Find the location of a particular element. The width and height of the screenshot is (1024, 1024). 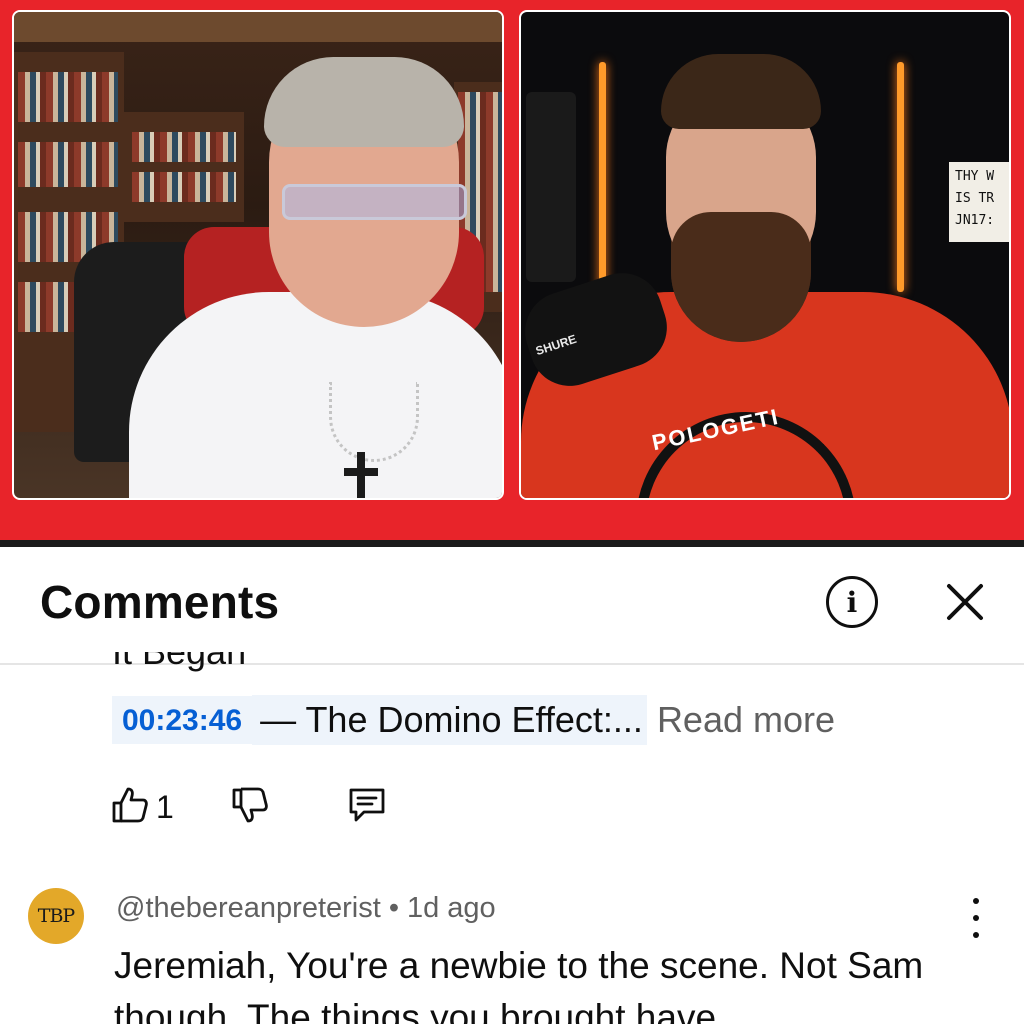

like-count: 1 is located at coordinates (165, 806).